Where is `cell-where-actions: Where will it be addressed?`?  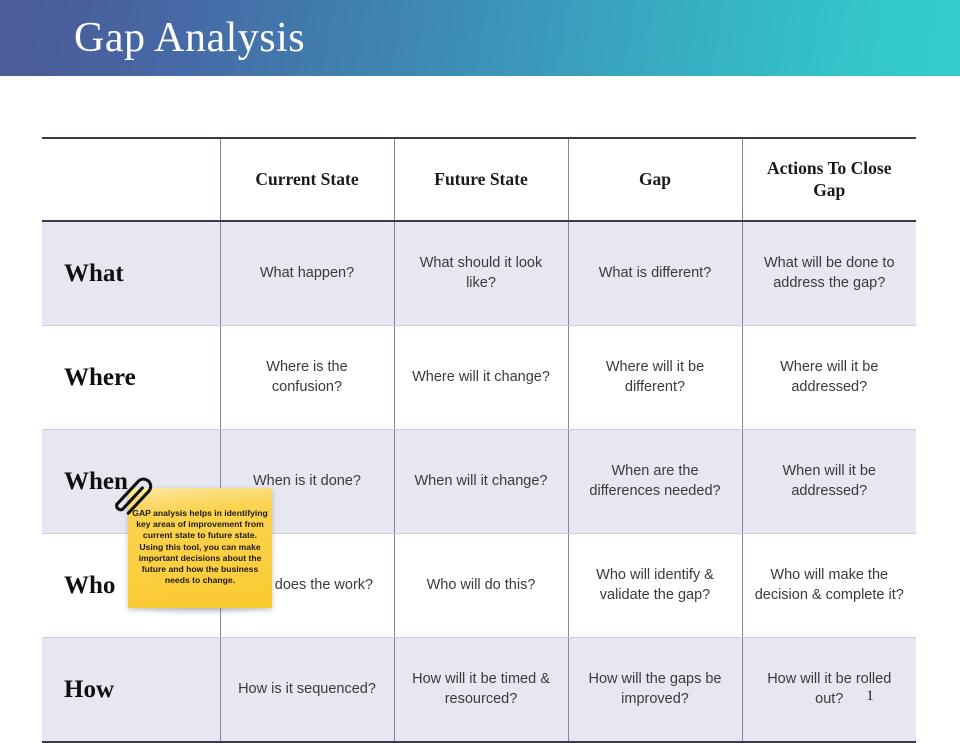
cell-where-actions: Where will it be addressed? is located at coordinates (828, 377).